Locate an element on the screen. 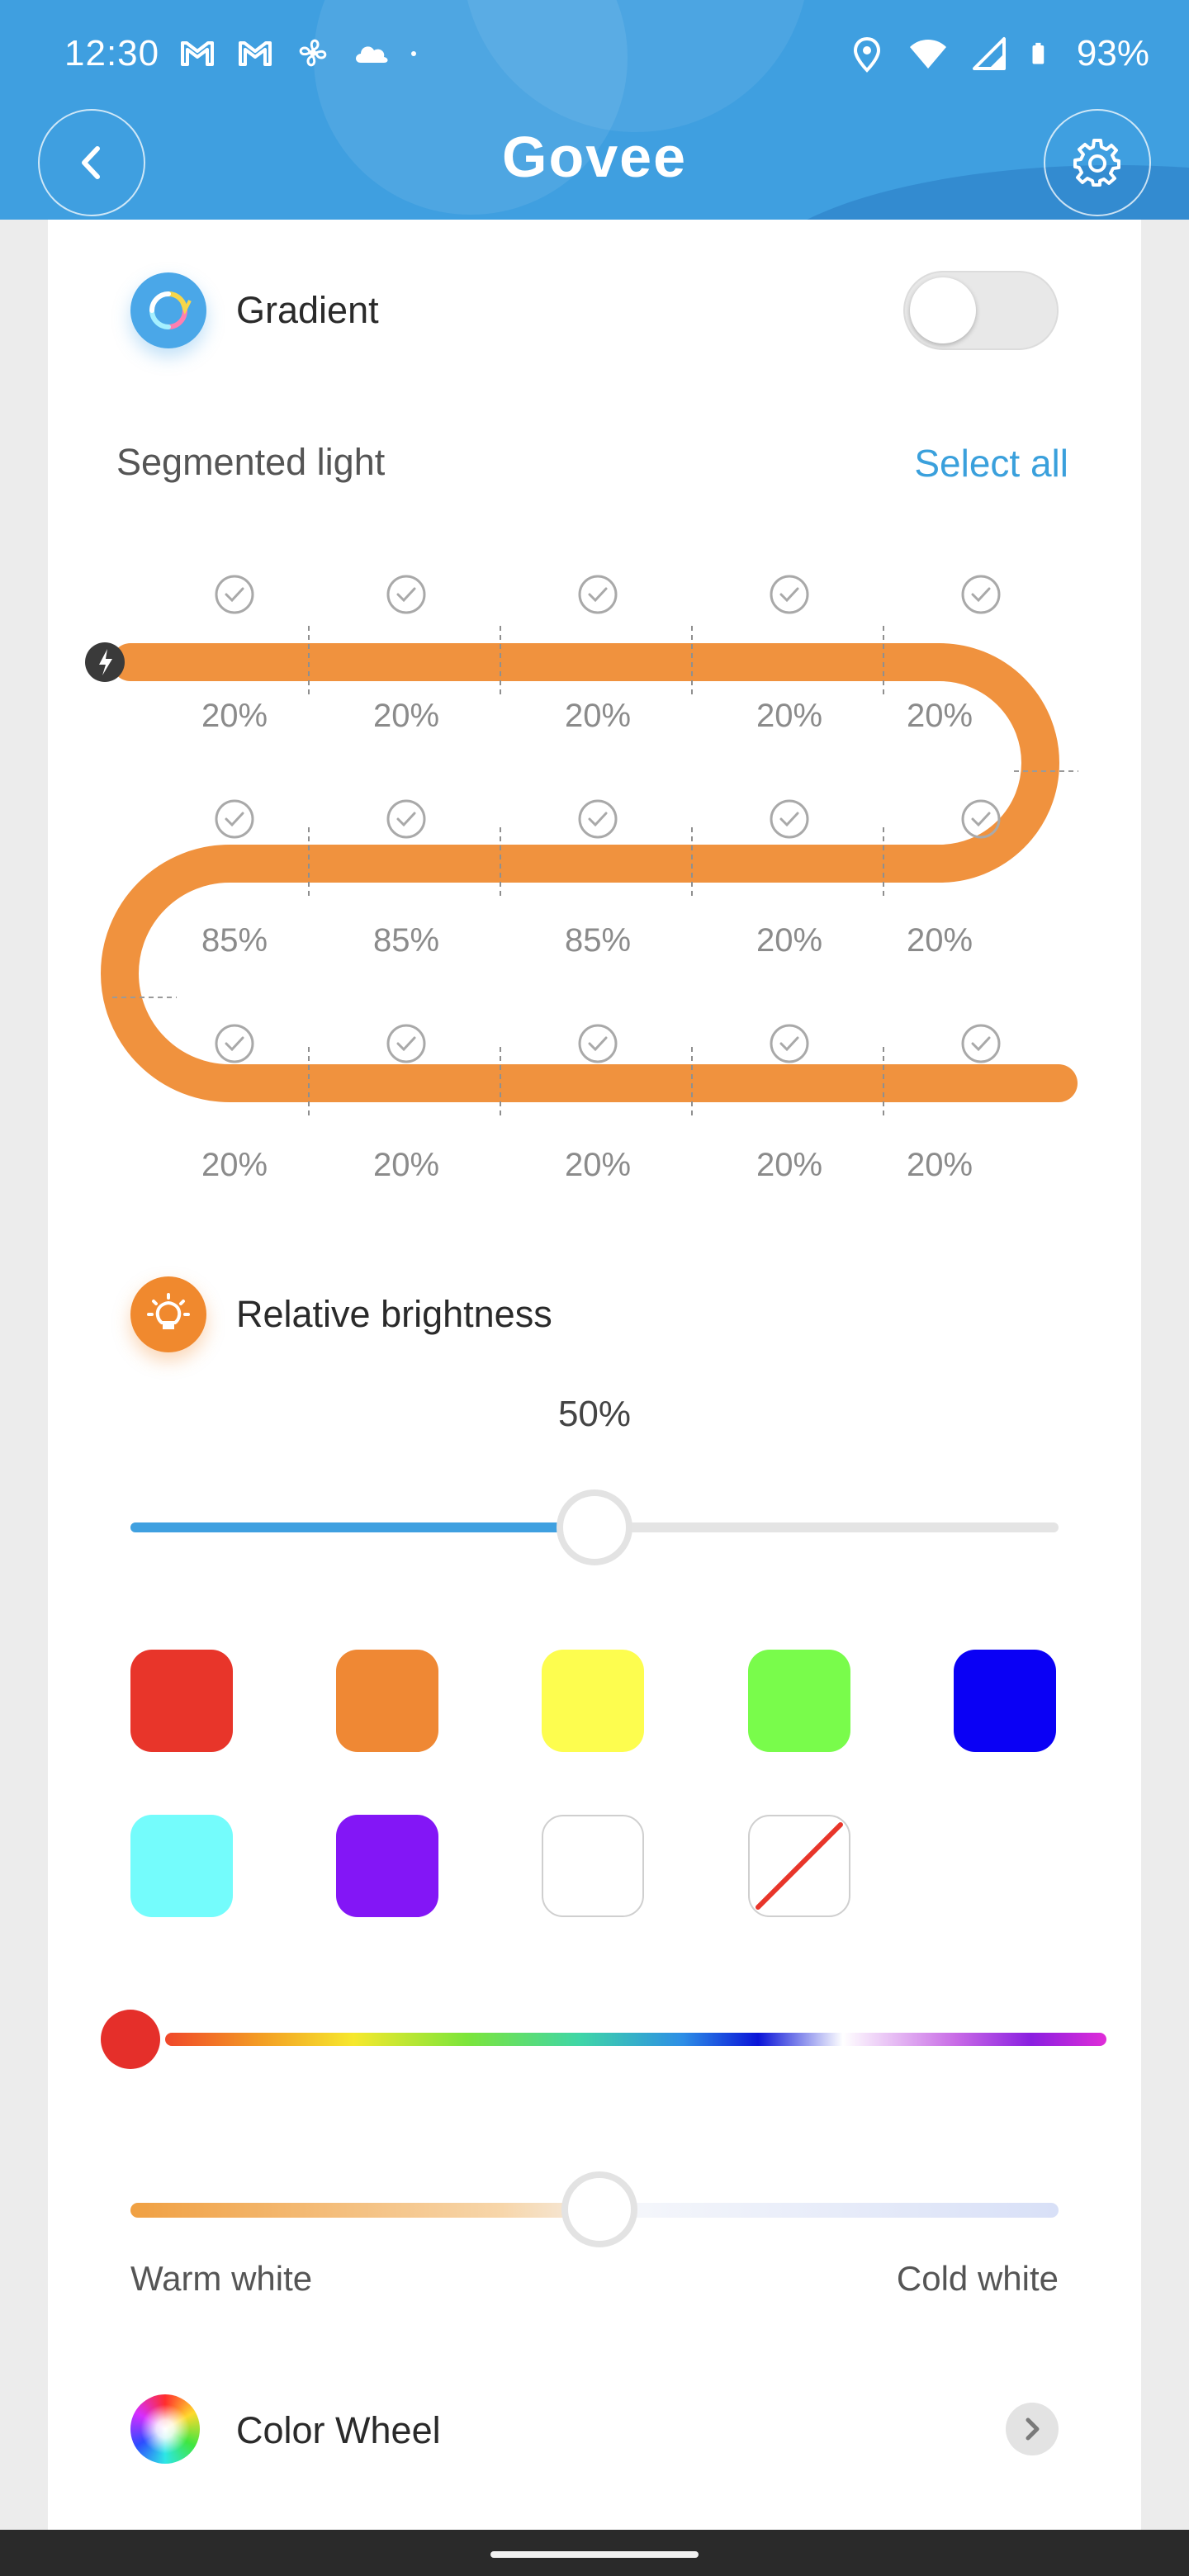  gear-icon is located at coordinates (1096, 163).